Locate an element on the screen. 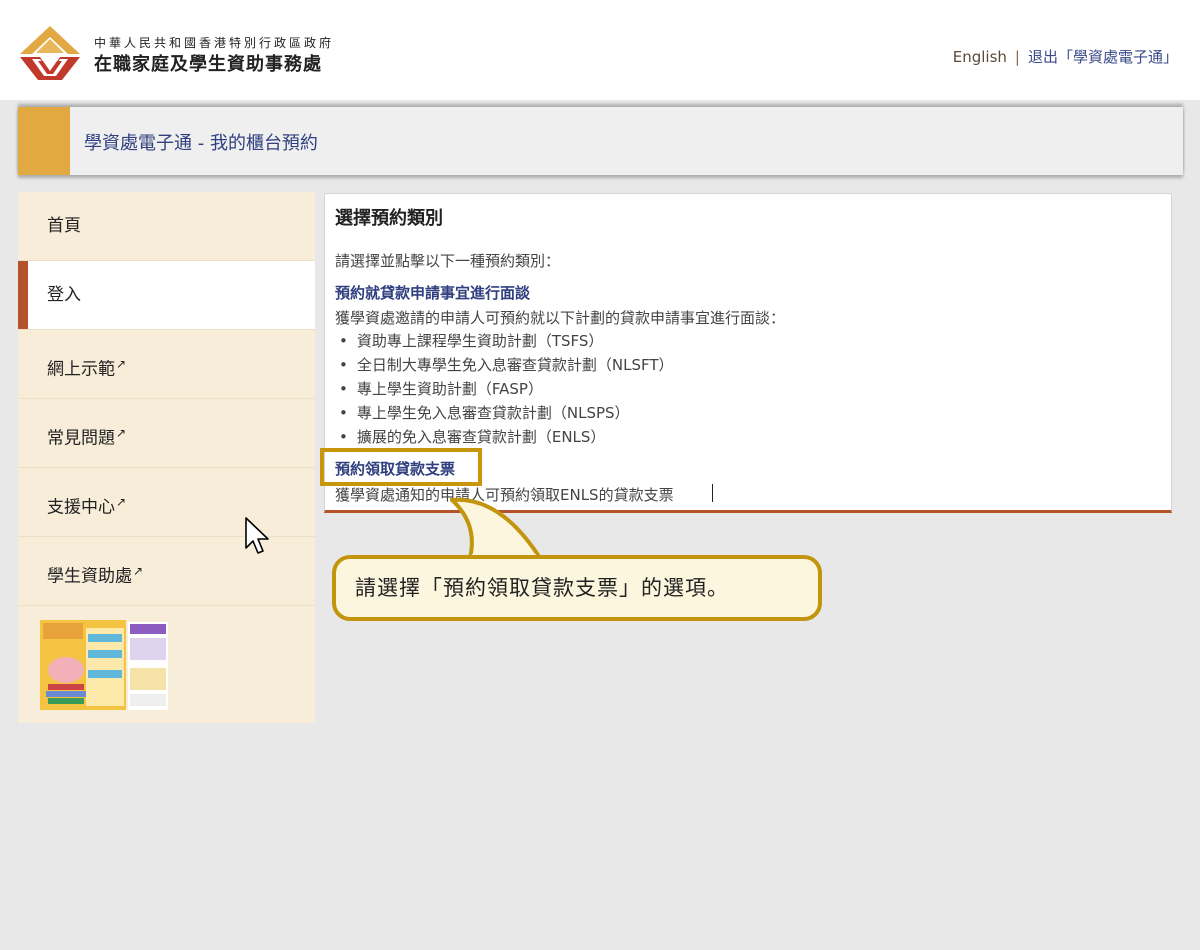 Image resolution: width=1200 pixels, height=950 pixels. list-item: 擴展的免入息審查貸款計劃（ENLS） is located at coordinates (504, 437).